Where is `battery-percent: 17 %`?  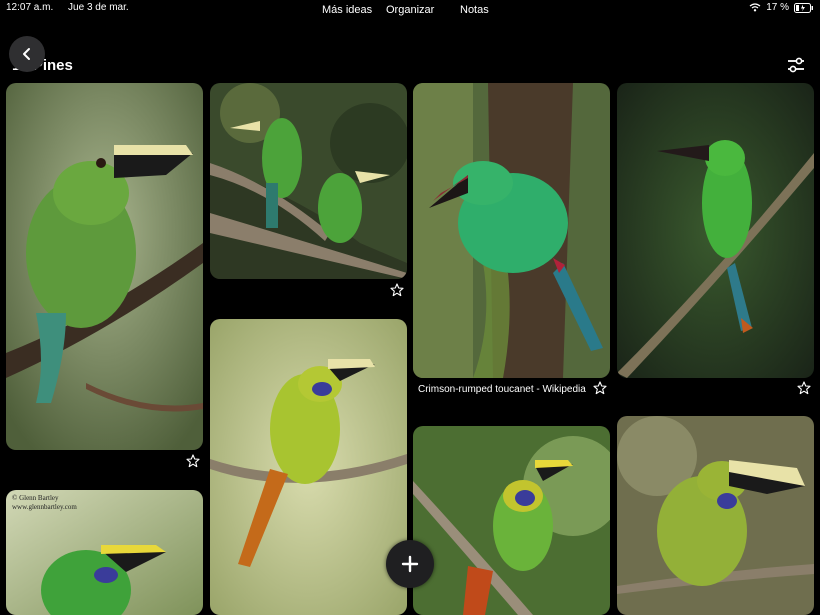
battery-percent: 17 % is located at coordinates (777, 7).